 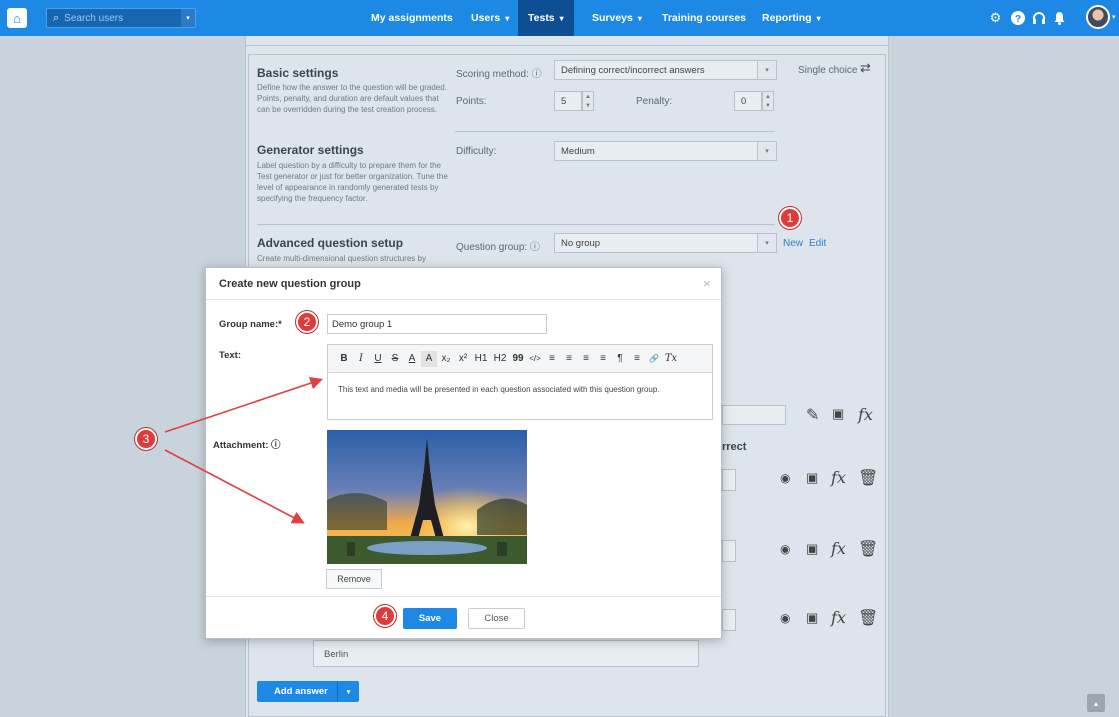 I want to click on callout-badge-1: 1, so click(x=790, y=218).